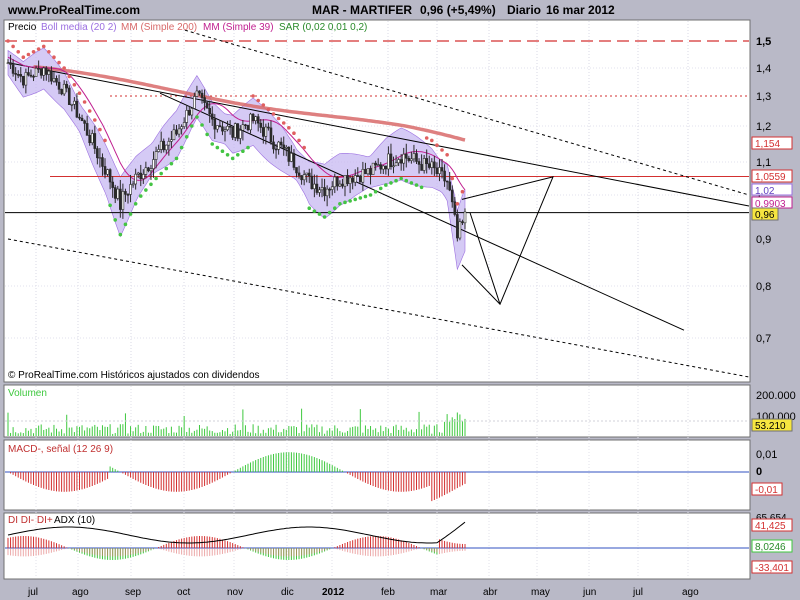 The height and width of the screenshot is (600, 800). What do you see at coordinates (362, 10) in the screenshot?
I see `instrument-name: MAR - MARTIFER` at bounding box center [362, 10].